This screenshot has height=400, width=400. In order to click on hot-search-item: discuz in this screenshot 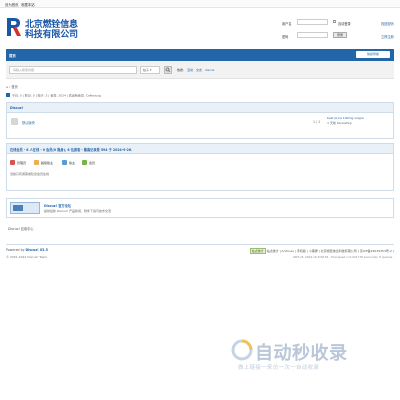, I will do `click(209, 70)`.